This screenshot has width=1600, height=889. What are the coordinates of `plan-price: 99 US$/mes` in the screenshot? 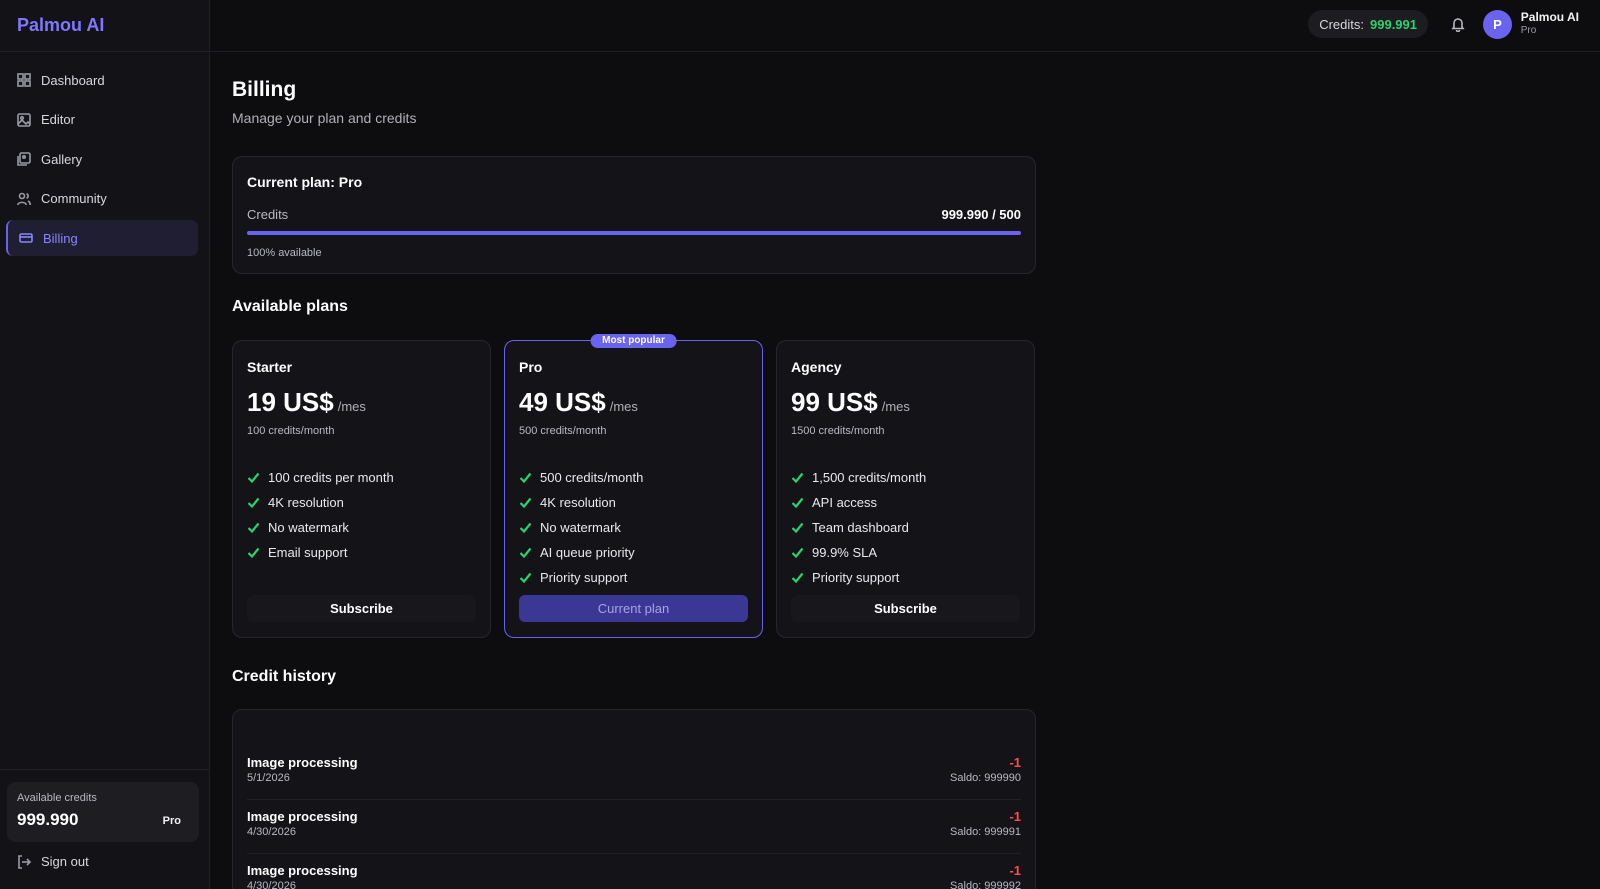 It's located at (850, 402).